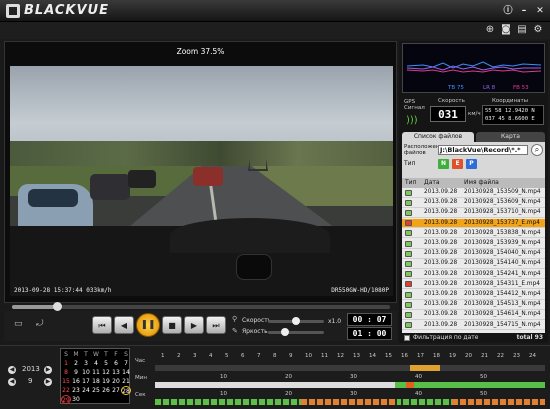  What do you see at coordinates (96, 372) in the screenshot?
I see `calendar-day: 11` at bounding box center [96, 372].